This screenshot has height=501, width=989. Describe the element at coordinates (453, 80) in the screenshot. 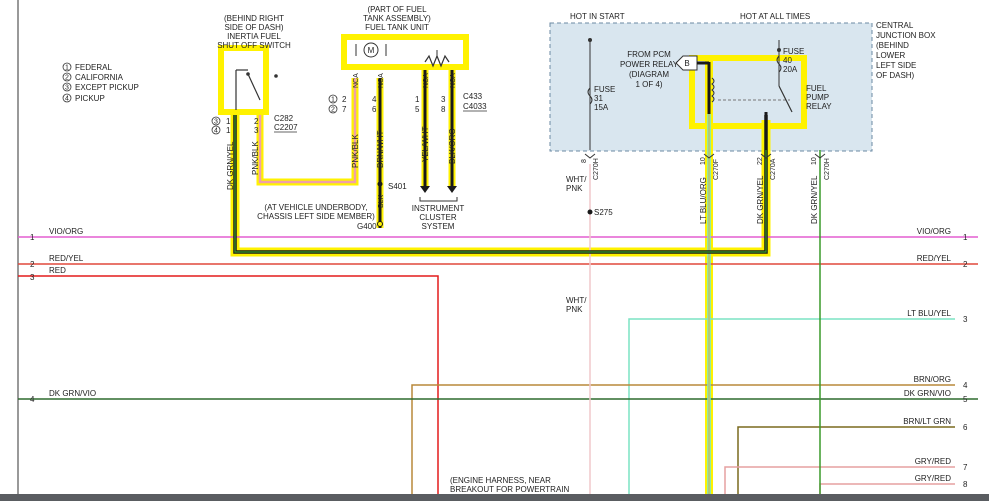

I see `fuel-tank-nca-4: NCA` at that location.